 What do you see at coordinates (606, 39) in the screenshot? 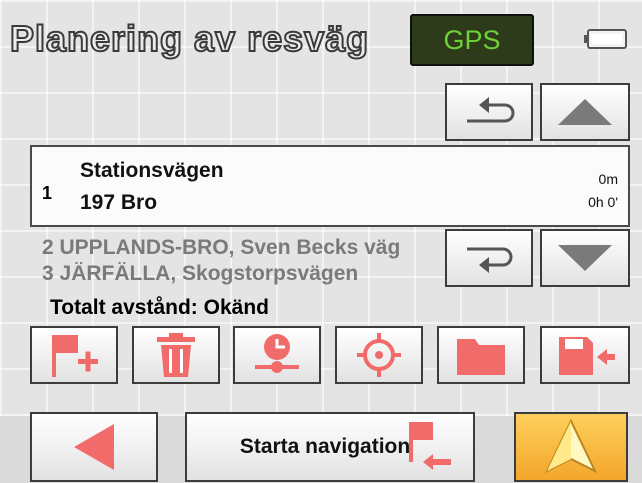
I see `battery-icon` at bounding box center [606, 39].